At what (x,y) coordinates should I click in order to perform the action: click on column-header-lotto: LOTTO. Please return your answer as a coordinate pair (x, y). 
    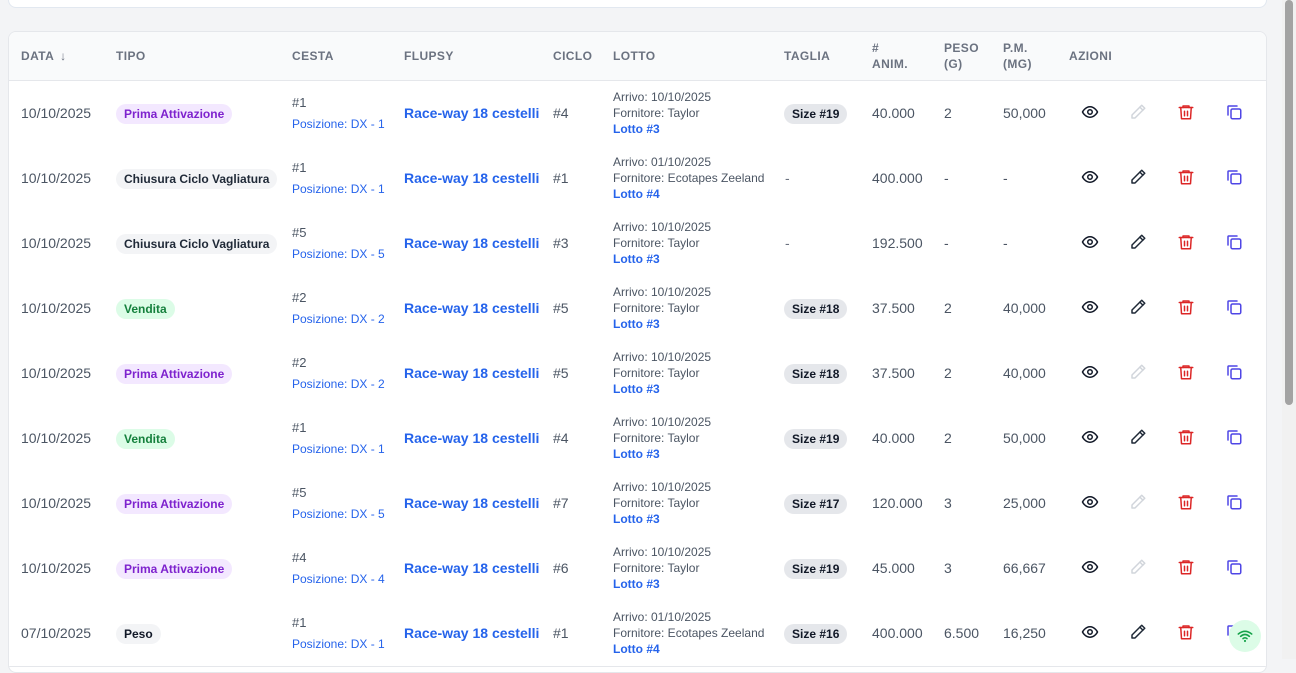
    Looking at the image, I should click on (634, 56).